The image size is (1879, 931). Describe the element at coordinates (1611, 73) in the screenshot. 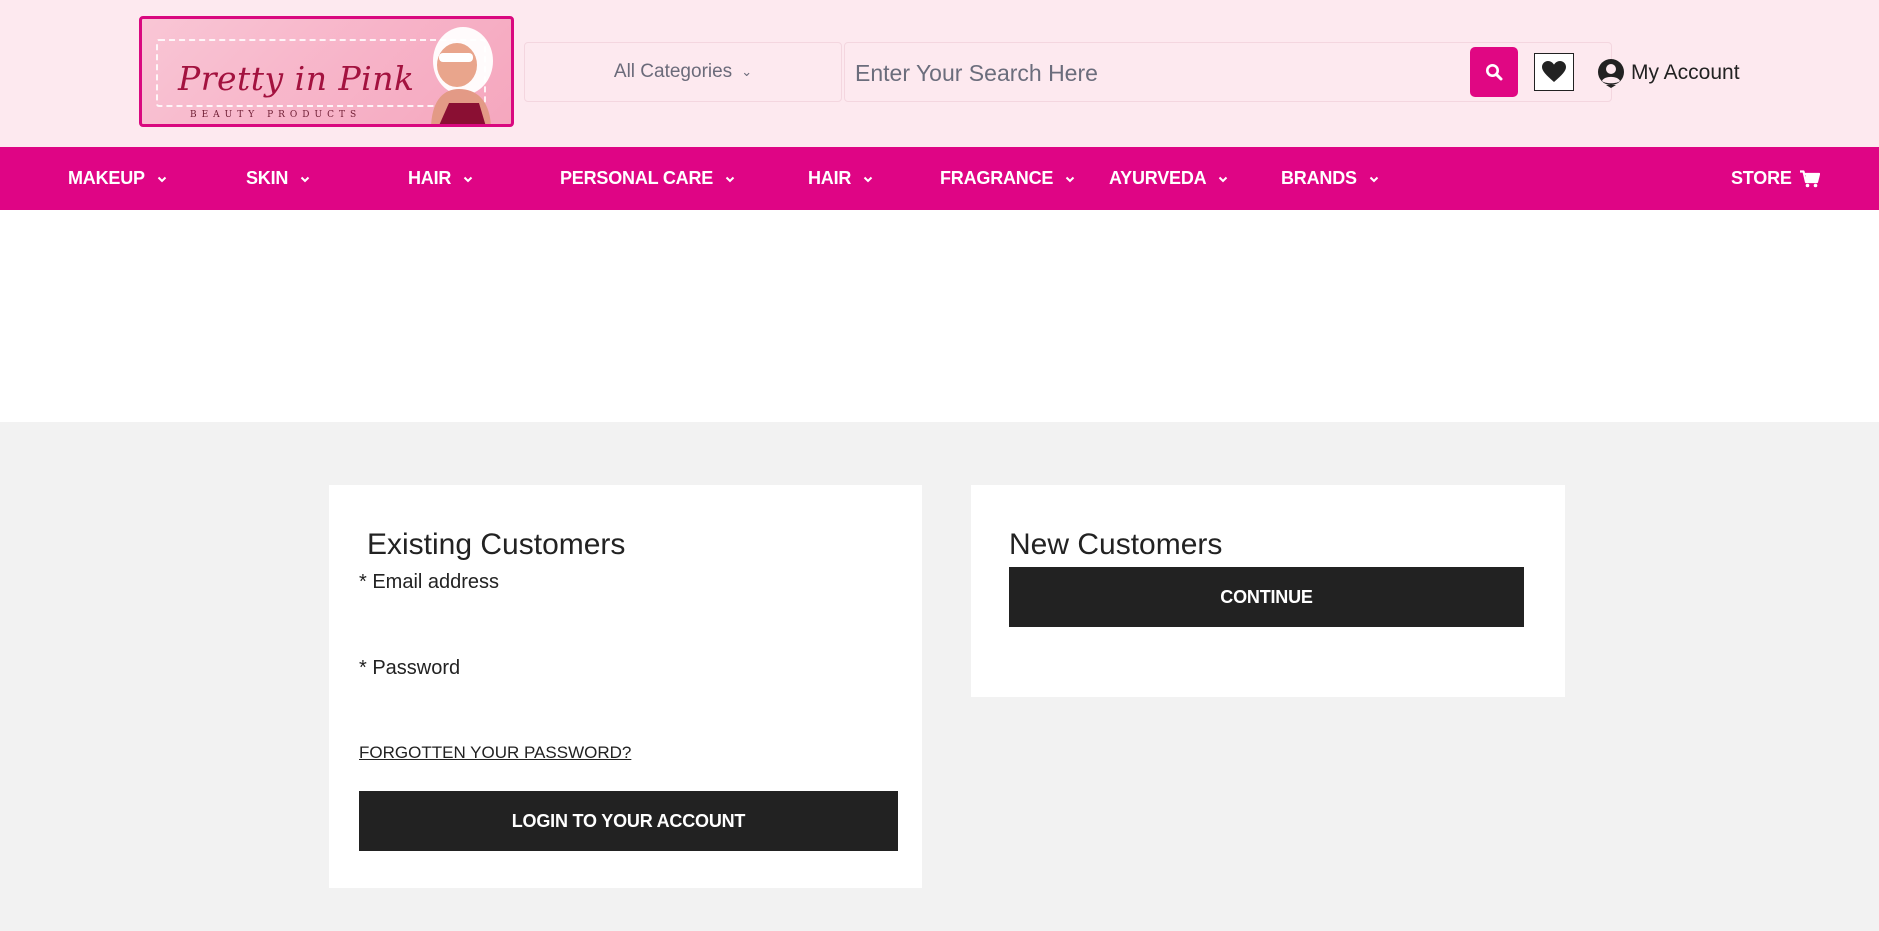

I see `user-circle-icon` at that location.